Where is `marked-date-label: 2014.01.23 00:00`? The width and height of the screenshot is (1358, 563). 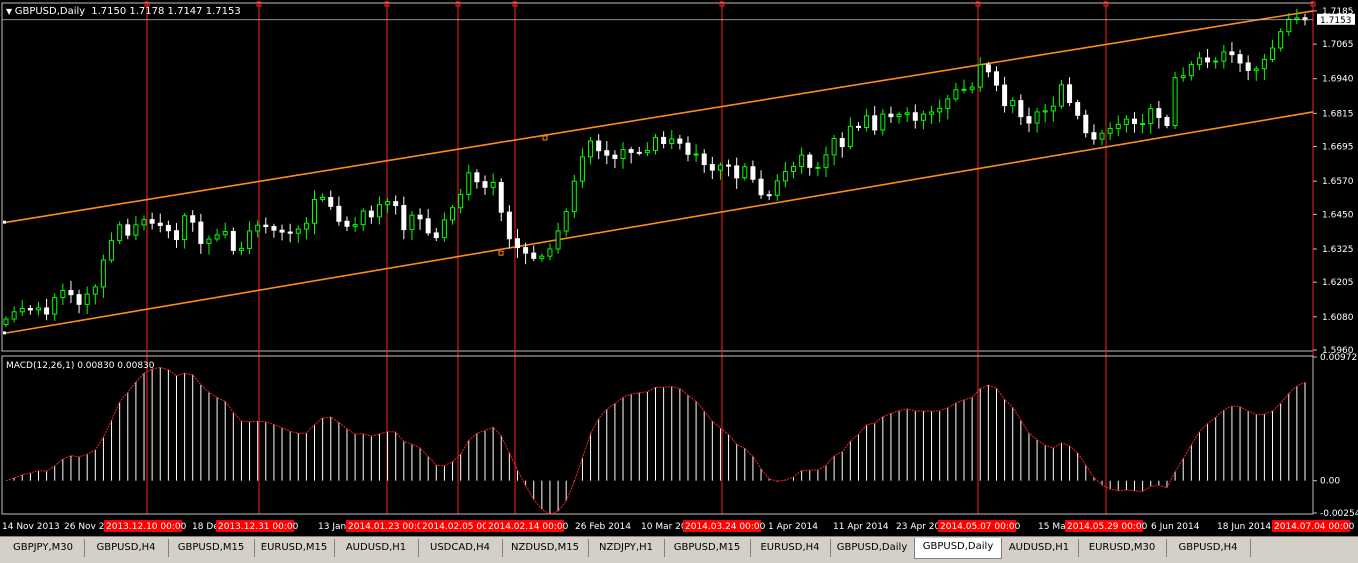 marked-date-label: 2014.01.23 00:00 is located at coordinates (388, 527).